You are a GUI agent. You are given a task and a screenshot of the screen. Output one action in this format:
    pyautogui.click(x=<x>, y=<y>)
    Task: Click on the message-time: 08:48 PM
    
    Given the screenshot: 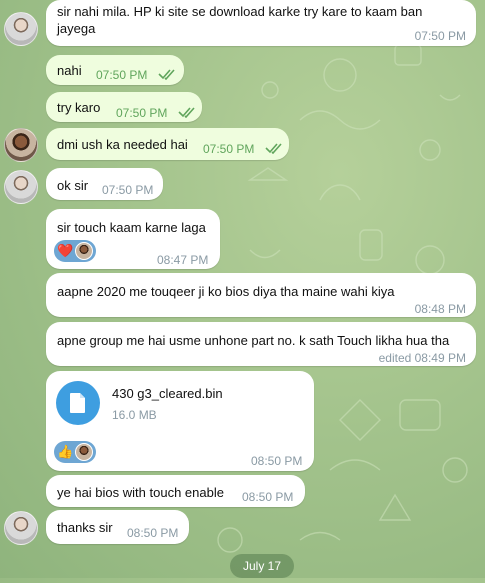 What is the action you would take?
    pyautogui.click(x=440, y=309)
    